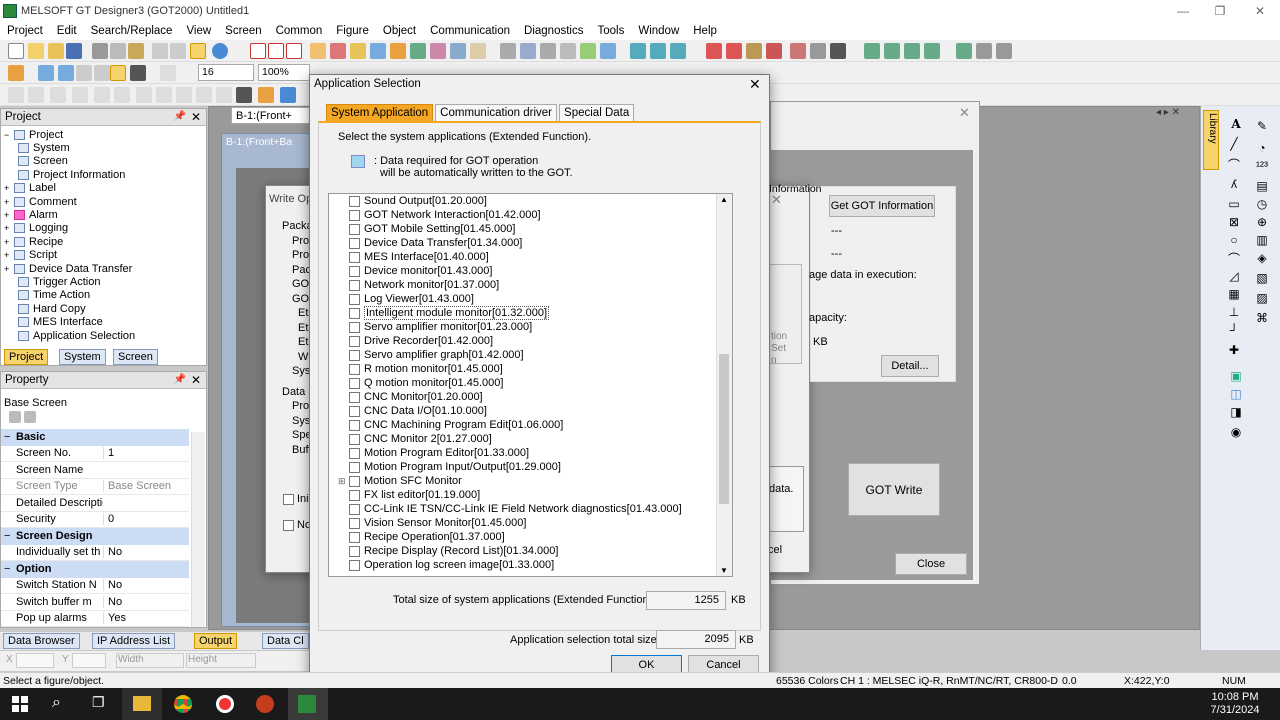 Image resolution: width=1280 pixels, height=720 pixels. What do you see at coordinates (105, 161) in the screenshot?
I see `tree-item-screen: Screen` at bounding box center [105, 161].